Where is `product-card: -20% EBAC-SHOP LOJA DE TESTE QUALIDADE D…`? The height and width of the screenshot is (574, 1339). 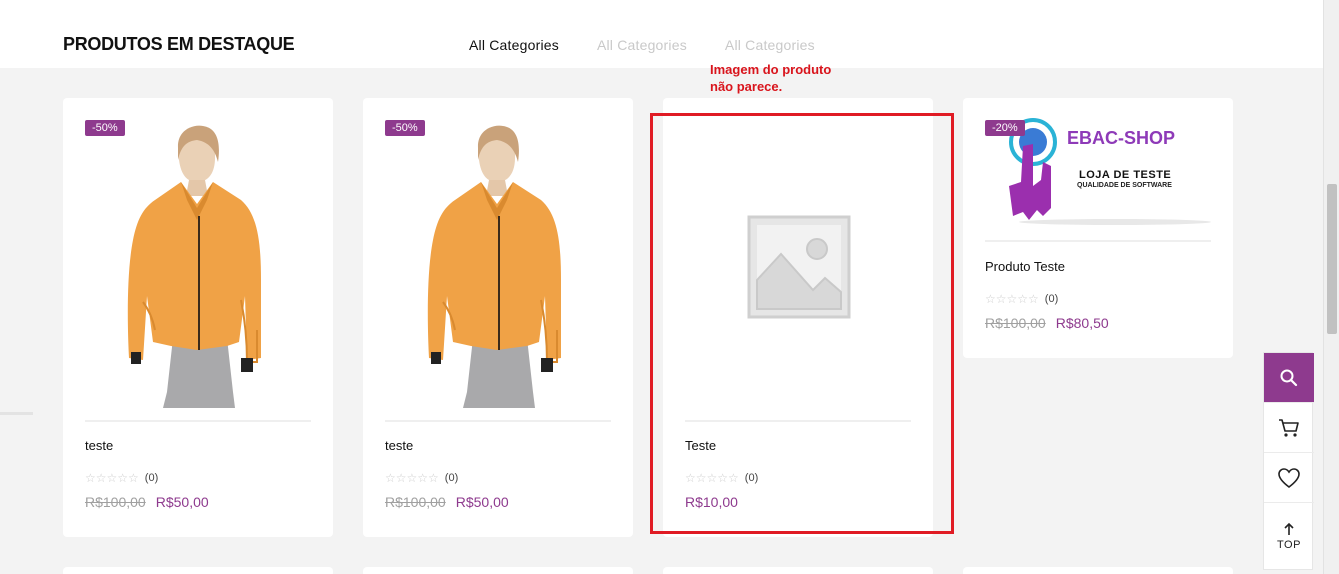
product-card: -20% EBAC-SHOP LOJA DE TESTE QUALIDADE D… is located at coordinates (1098, 228).